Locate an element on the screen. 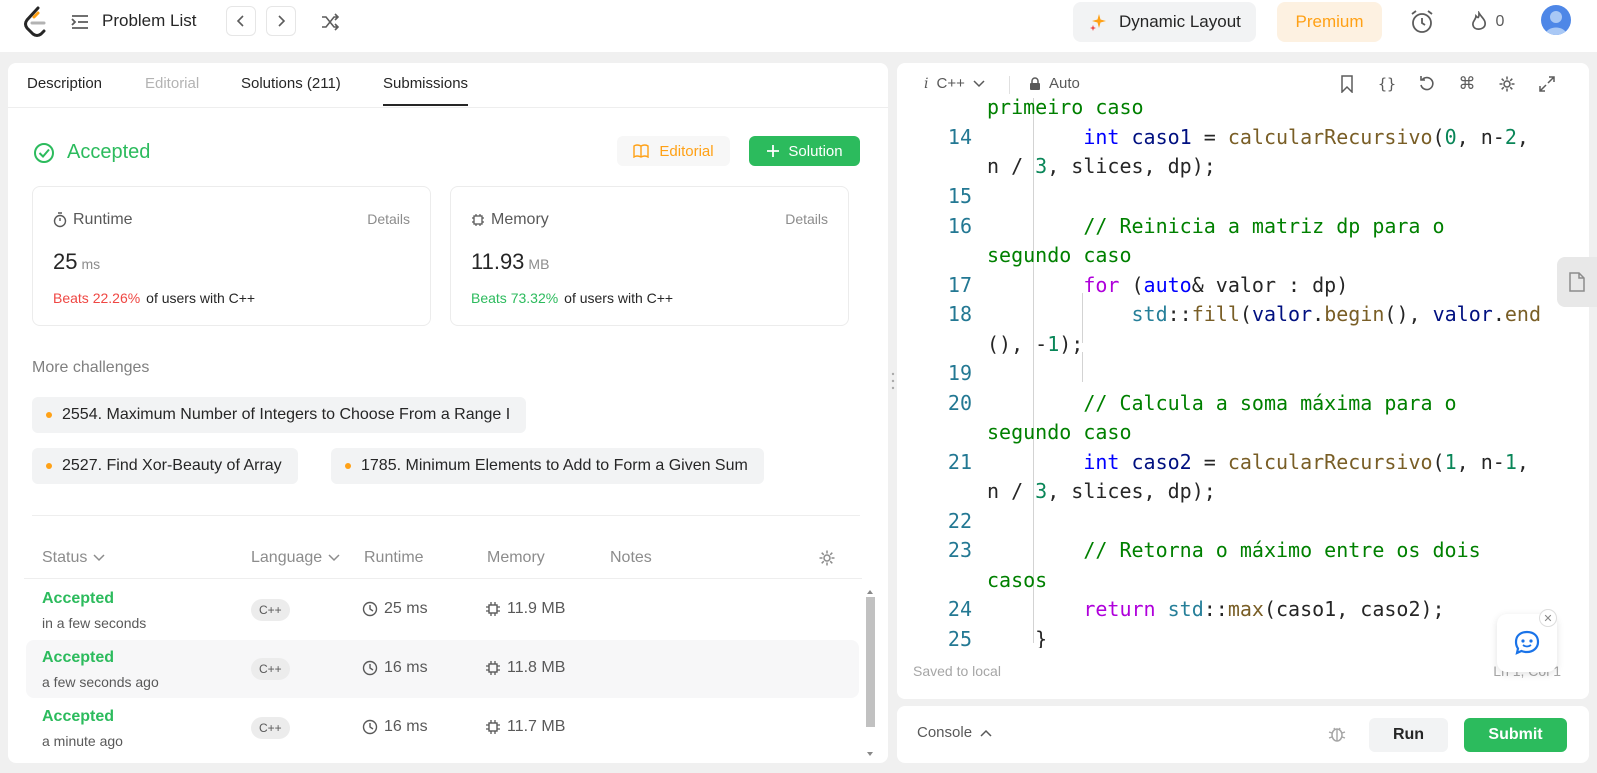 This screenshot has width=1597, height=773. format-braces-icon: {} is located at coordinates (1387, 84).